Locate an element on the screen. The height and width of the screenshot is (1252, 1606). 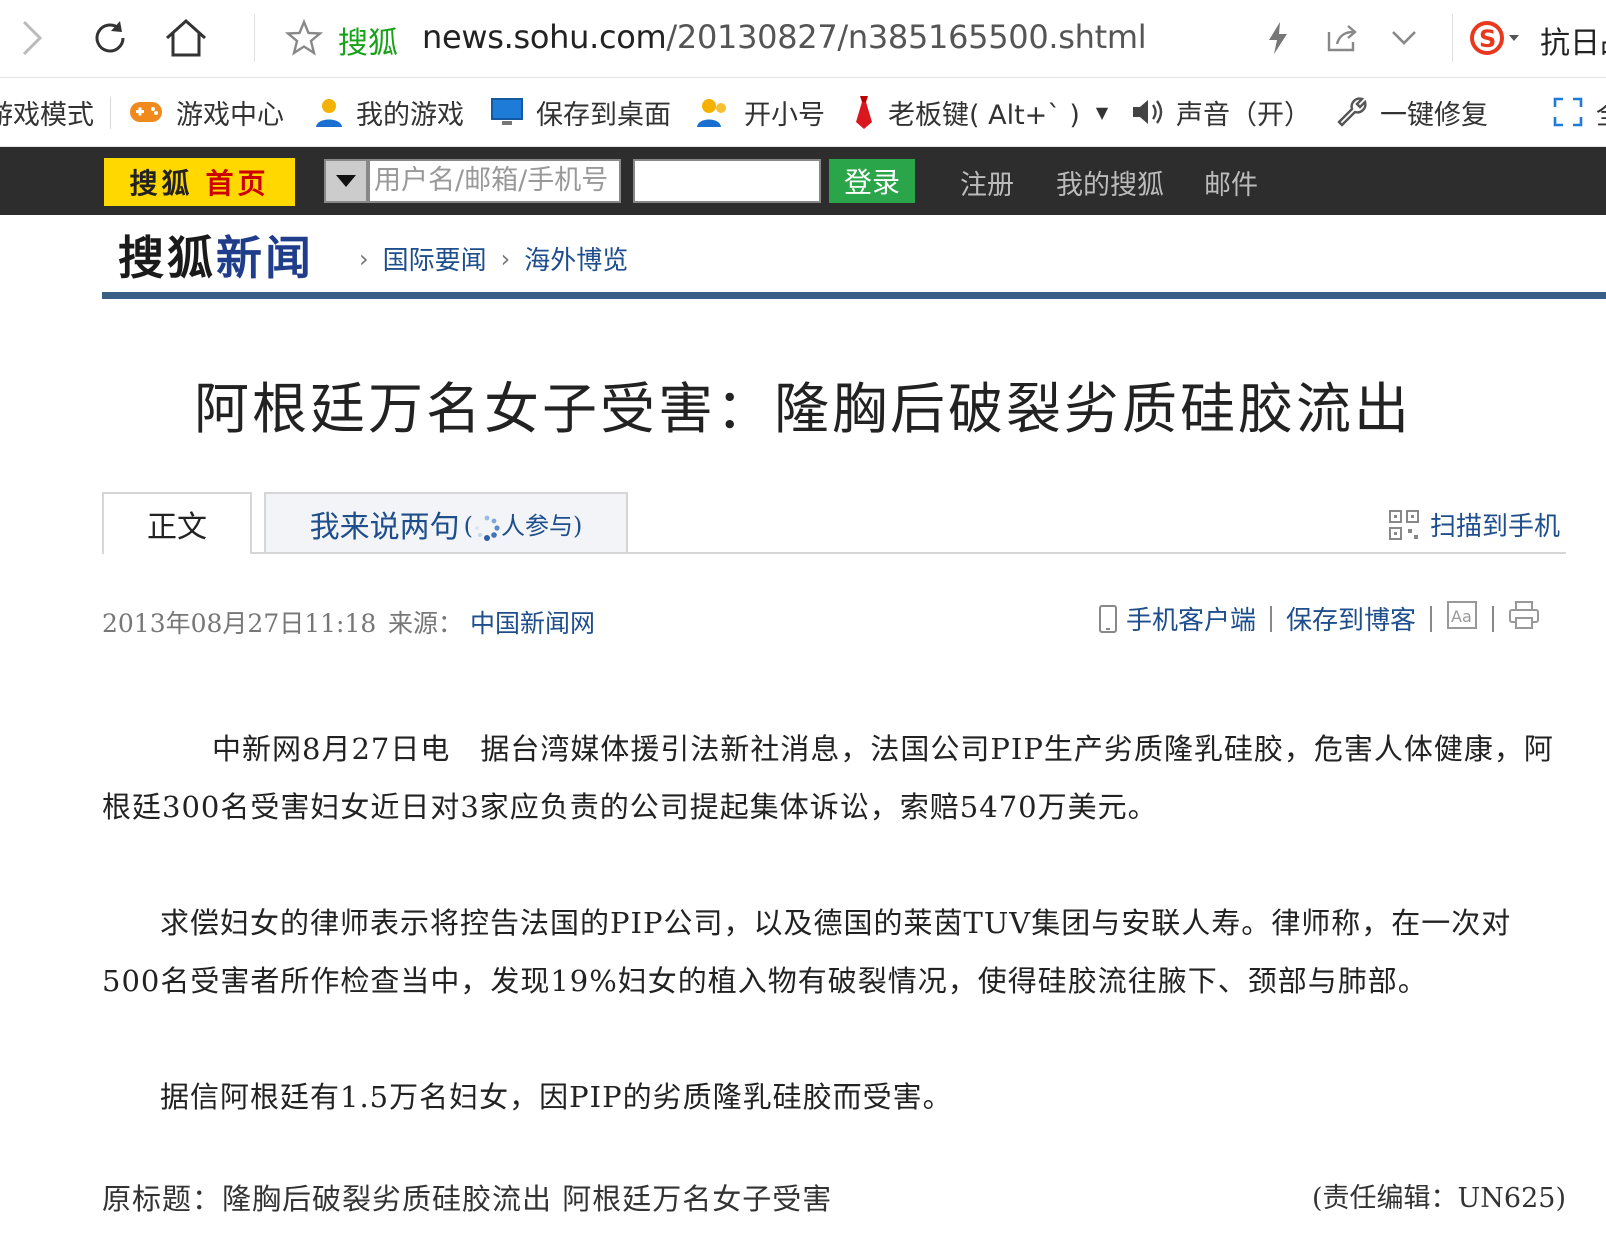
tab-article: 正文 is located at coordinates (177, 523).